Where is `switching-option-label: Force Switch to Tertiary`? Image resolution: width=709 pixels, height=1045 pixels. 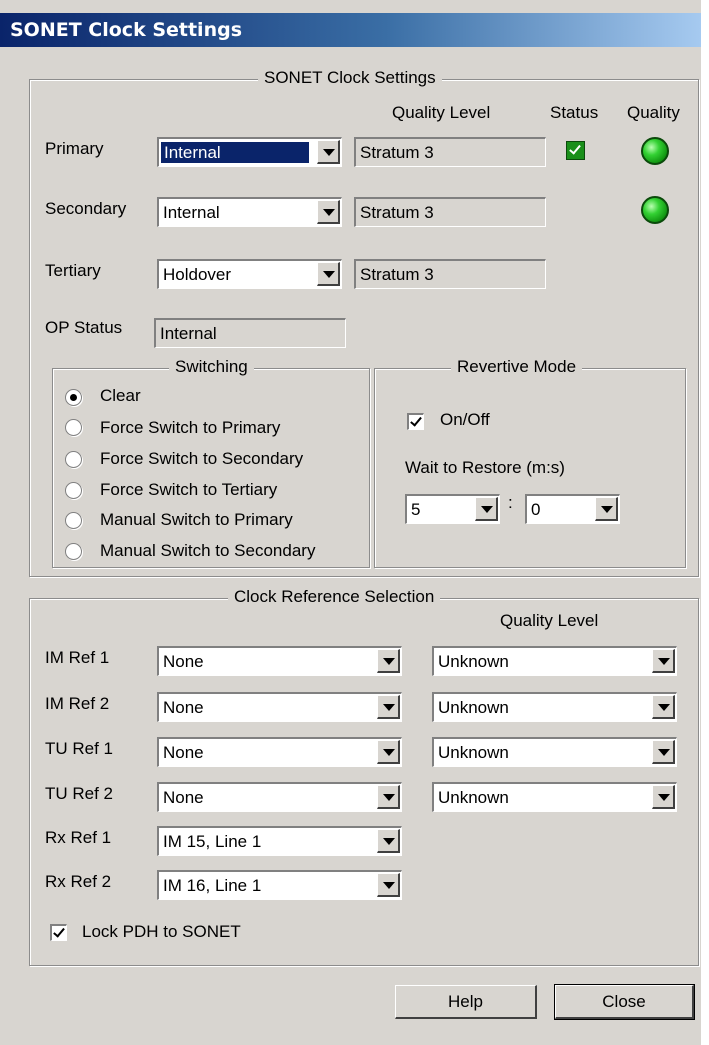
switching-option-label: Force Switch to Tertiary is located at coordinates (188, 490).